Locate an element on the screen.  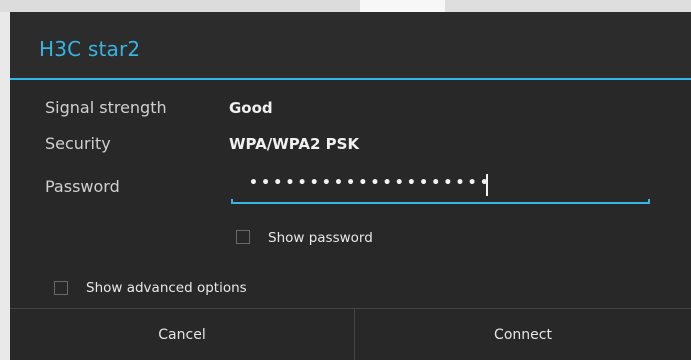
security-label: Security is located at coordinates (78, 143).